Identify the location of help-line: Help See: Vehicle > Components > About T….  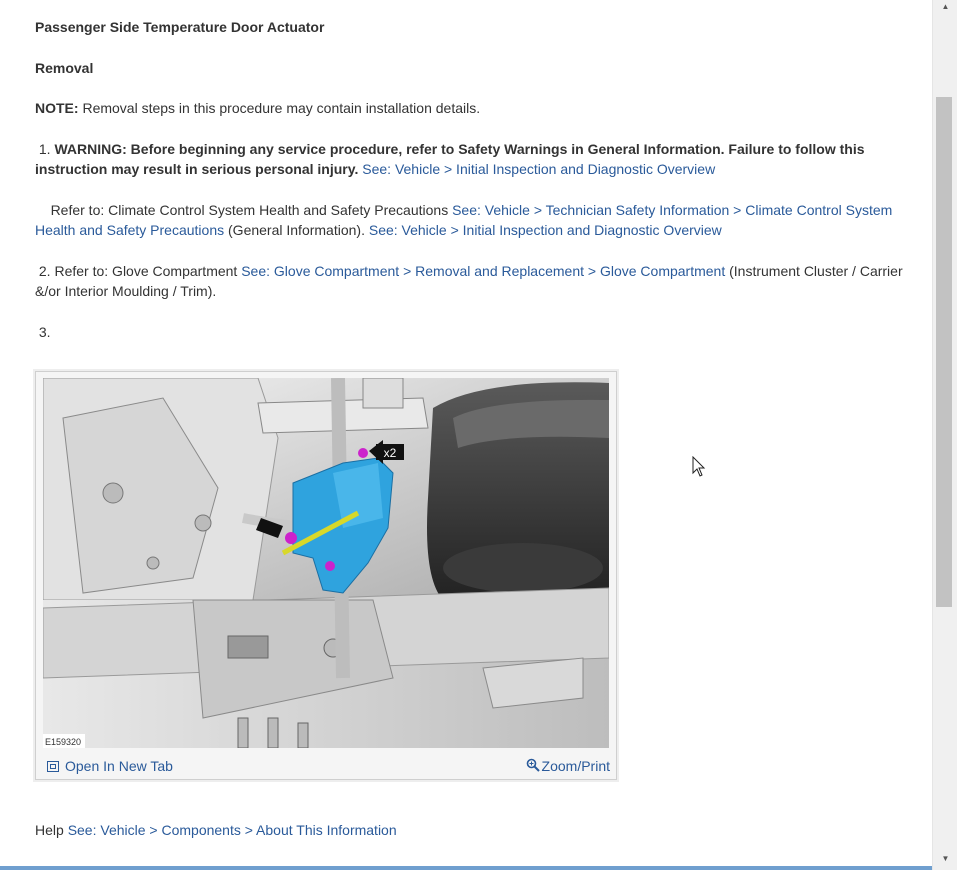
(477, 830).